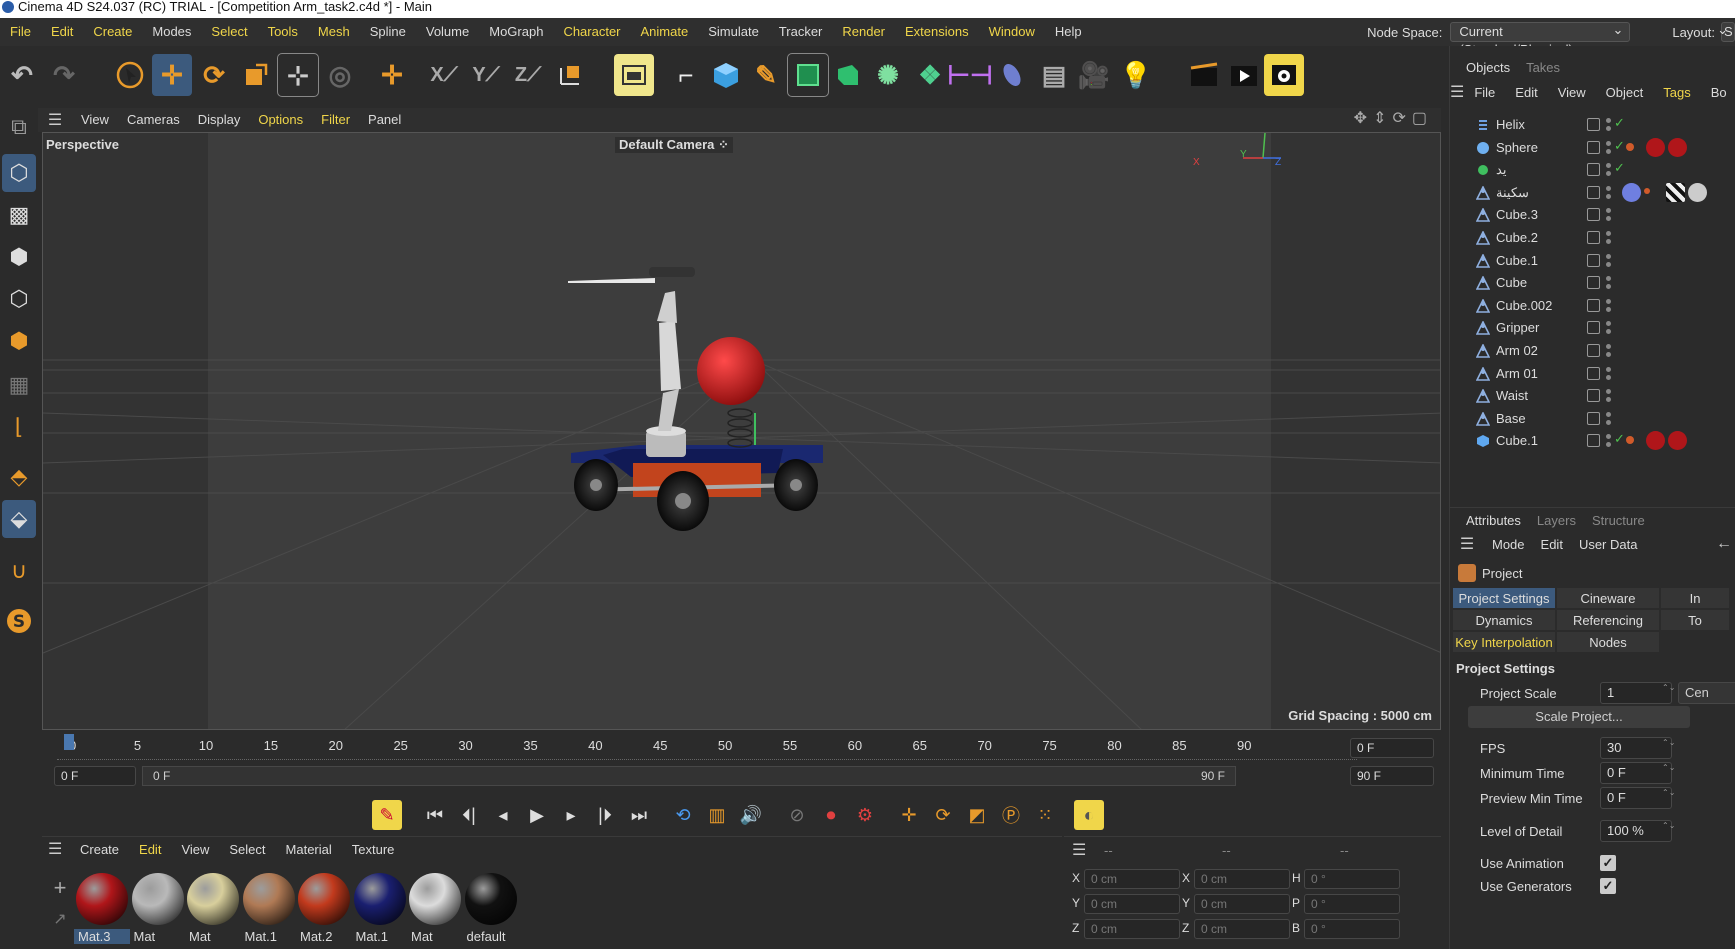 Image resolution: width=1735 pixels, height=949 pixels. I want to click on snap-magnet-icon: ∪, so click(19, 571).